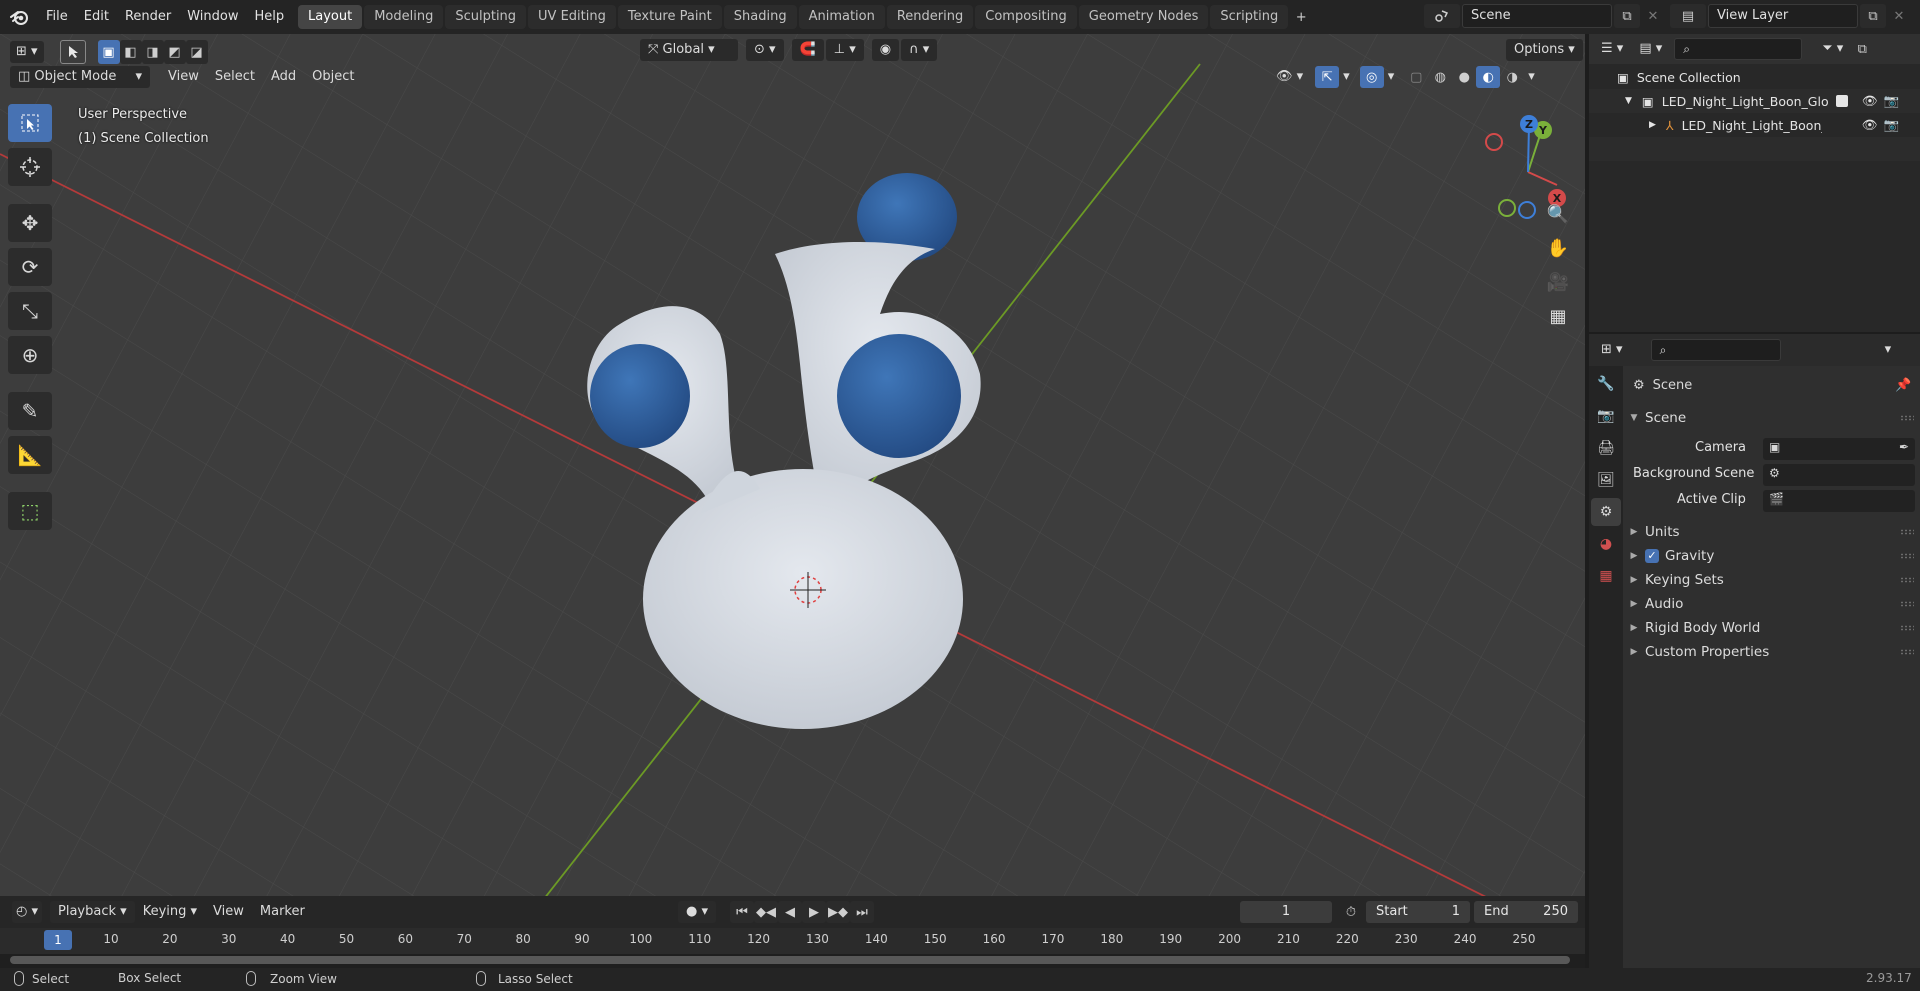  I want to click on tab-scripting: Scripting, so click(1249, 17).